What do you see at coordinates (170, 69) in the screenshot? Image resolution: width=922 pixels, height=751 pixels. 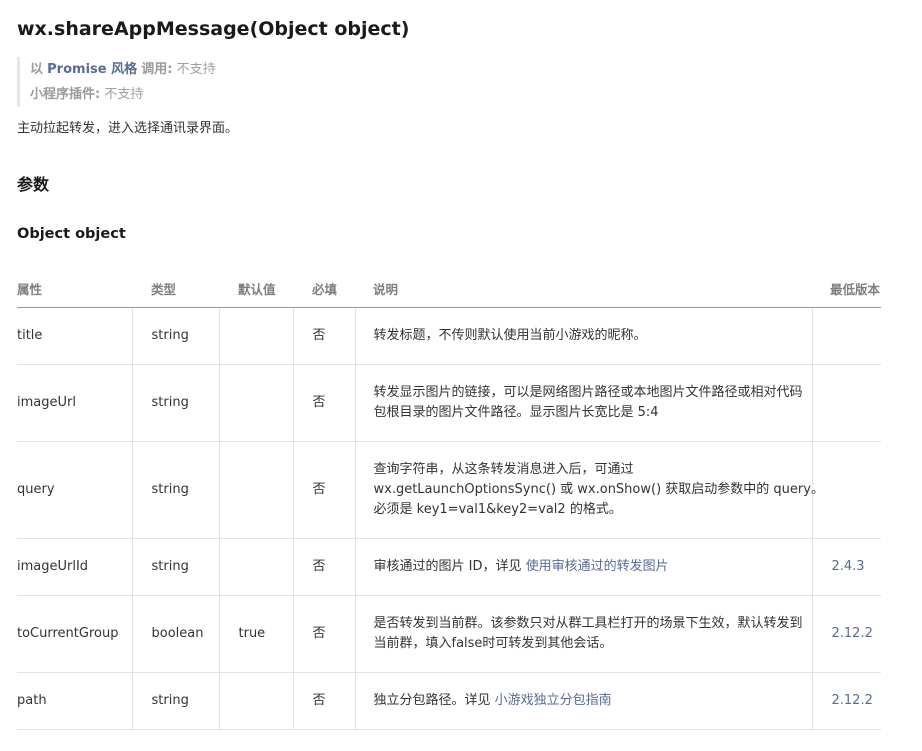 I see `promise-colon: :` at bounding box center [170, 69].